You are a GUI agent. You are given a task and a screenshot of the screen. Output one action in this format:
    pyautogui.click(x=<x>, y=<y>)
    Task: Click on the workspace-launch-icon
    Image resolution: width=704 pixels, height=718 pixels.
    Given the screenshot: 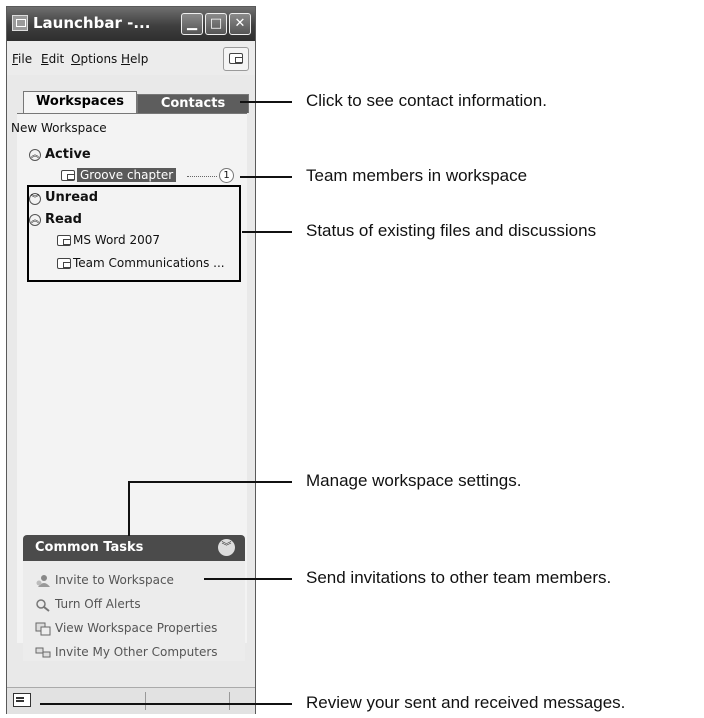 What is the action you would take?
    pyautogui.click(x=236, y=59)
    